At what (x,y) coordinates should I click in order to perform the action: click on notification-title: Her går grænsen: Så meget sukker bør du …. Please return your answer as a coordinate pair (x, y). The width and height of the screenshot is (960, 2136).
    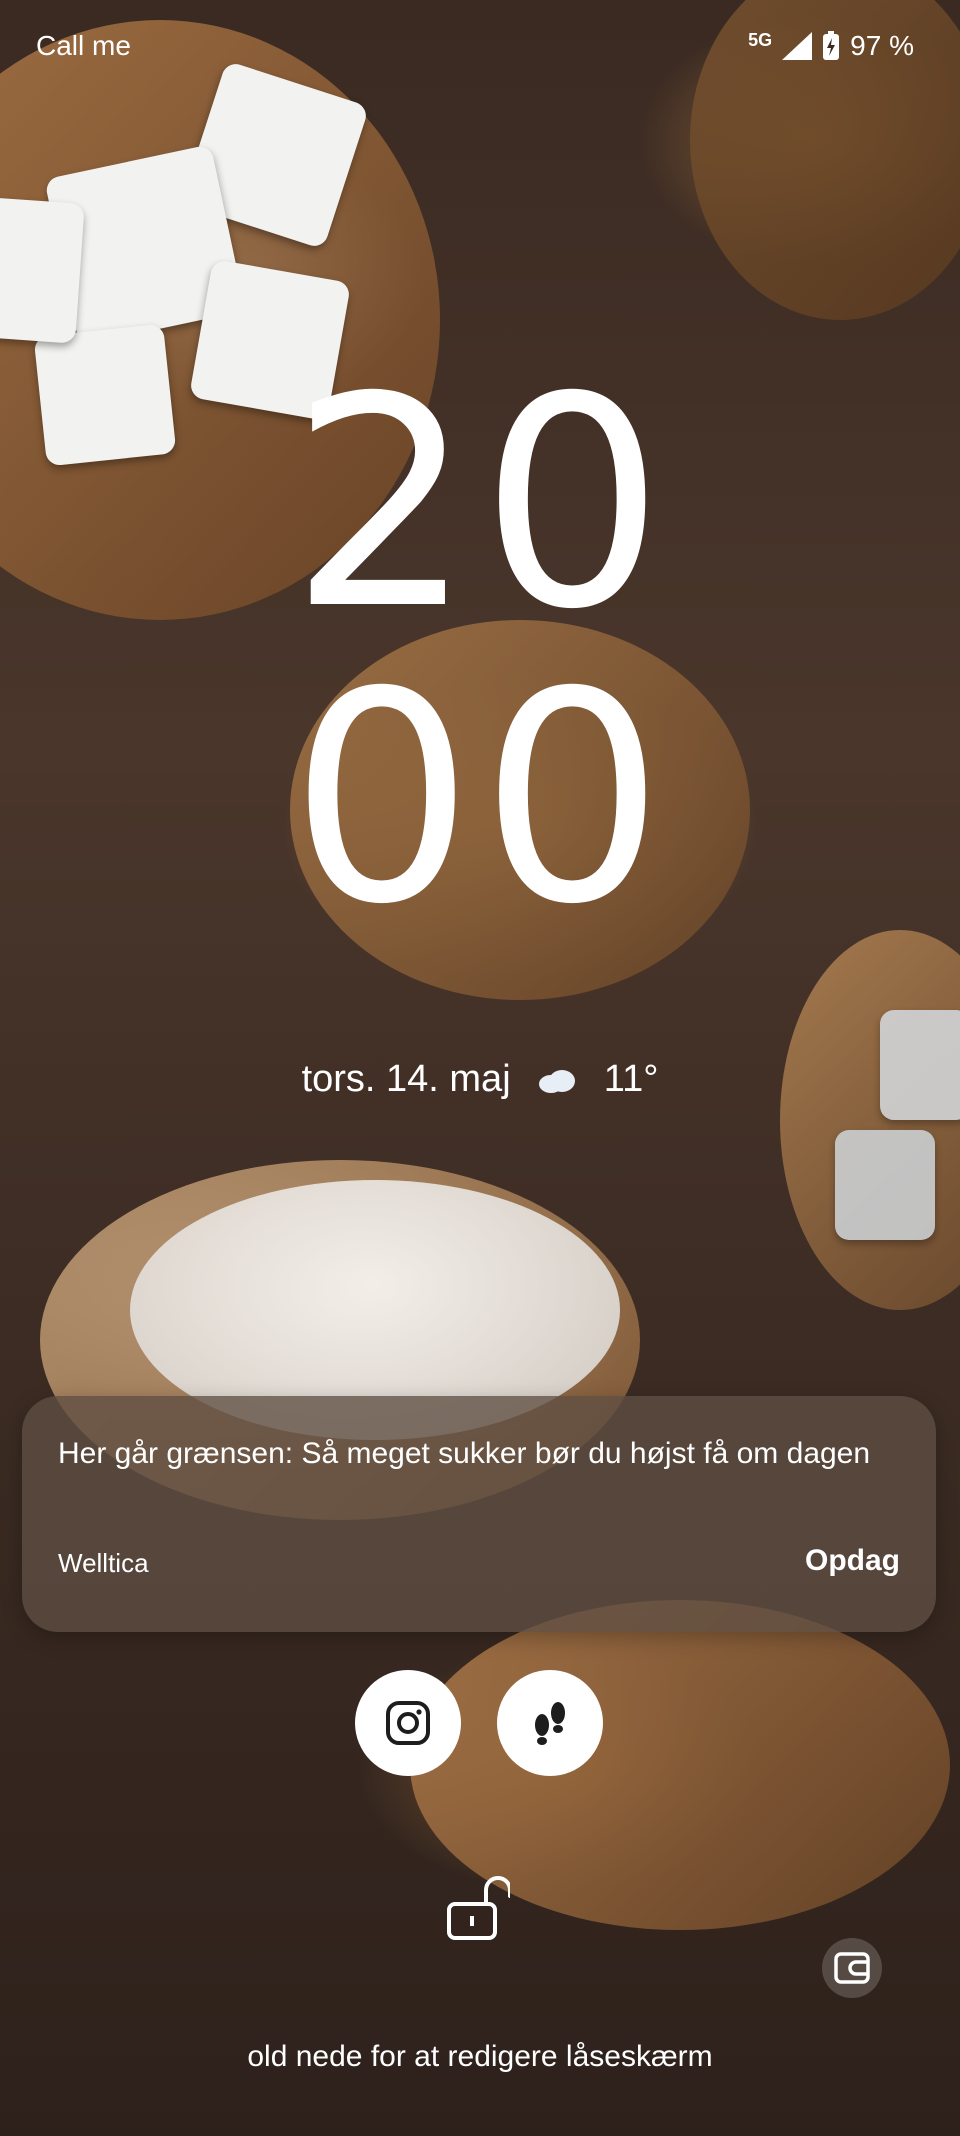
    Looking at the image, I should click on (464, 1453).